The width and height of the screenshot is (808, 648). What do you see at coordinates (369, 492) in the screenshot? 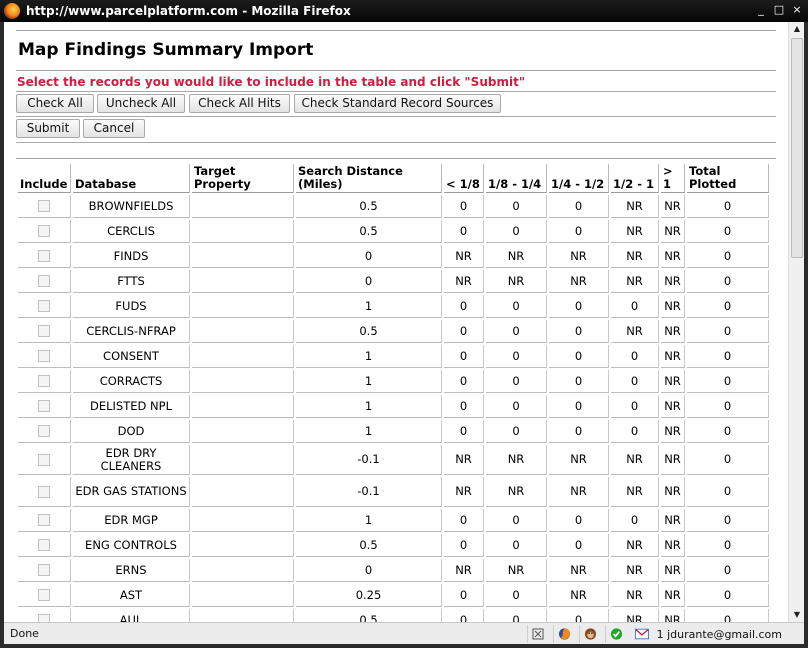
I see `search-distance-cell: -0.1` at bounding box center [369, 492].